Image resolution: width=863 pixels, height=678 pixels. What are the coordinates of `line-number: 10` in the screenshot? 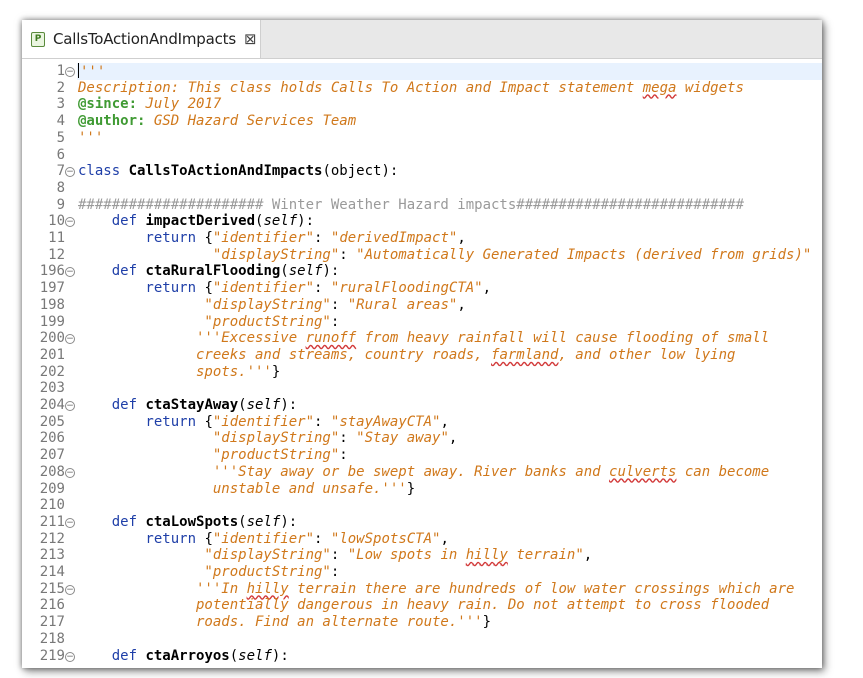 It's located at (56, 221).